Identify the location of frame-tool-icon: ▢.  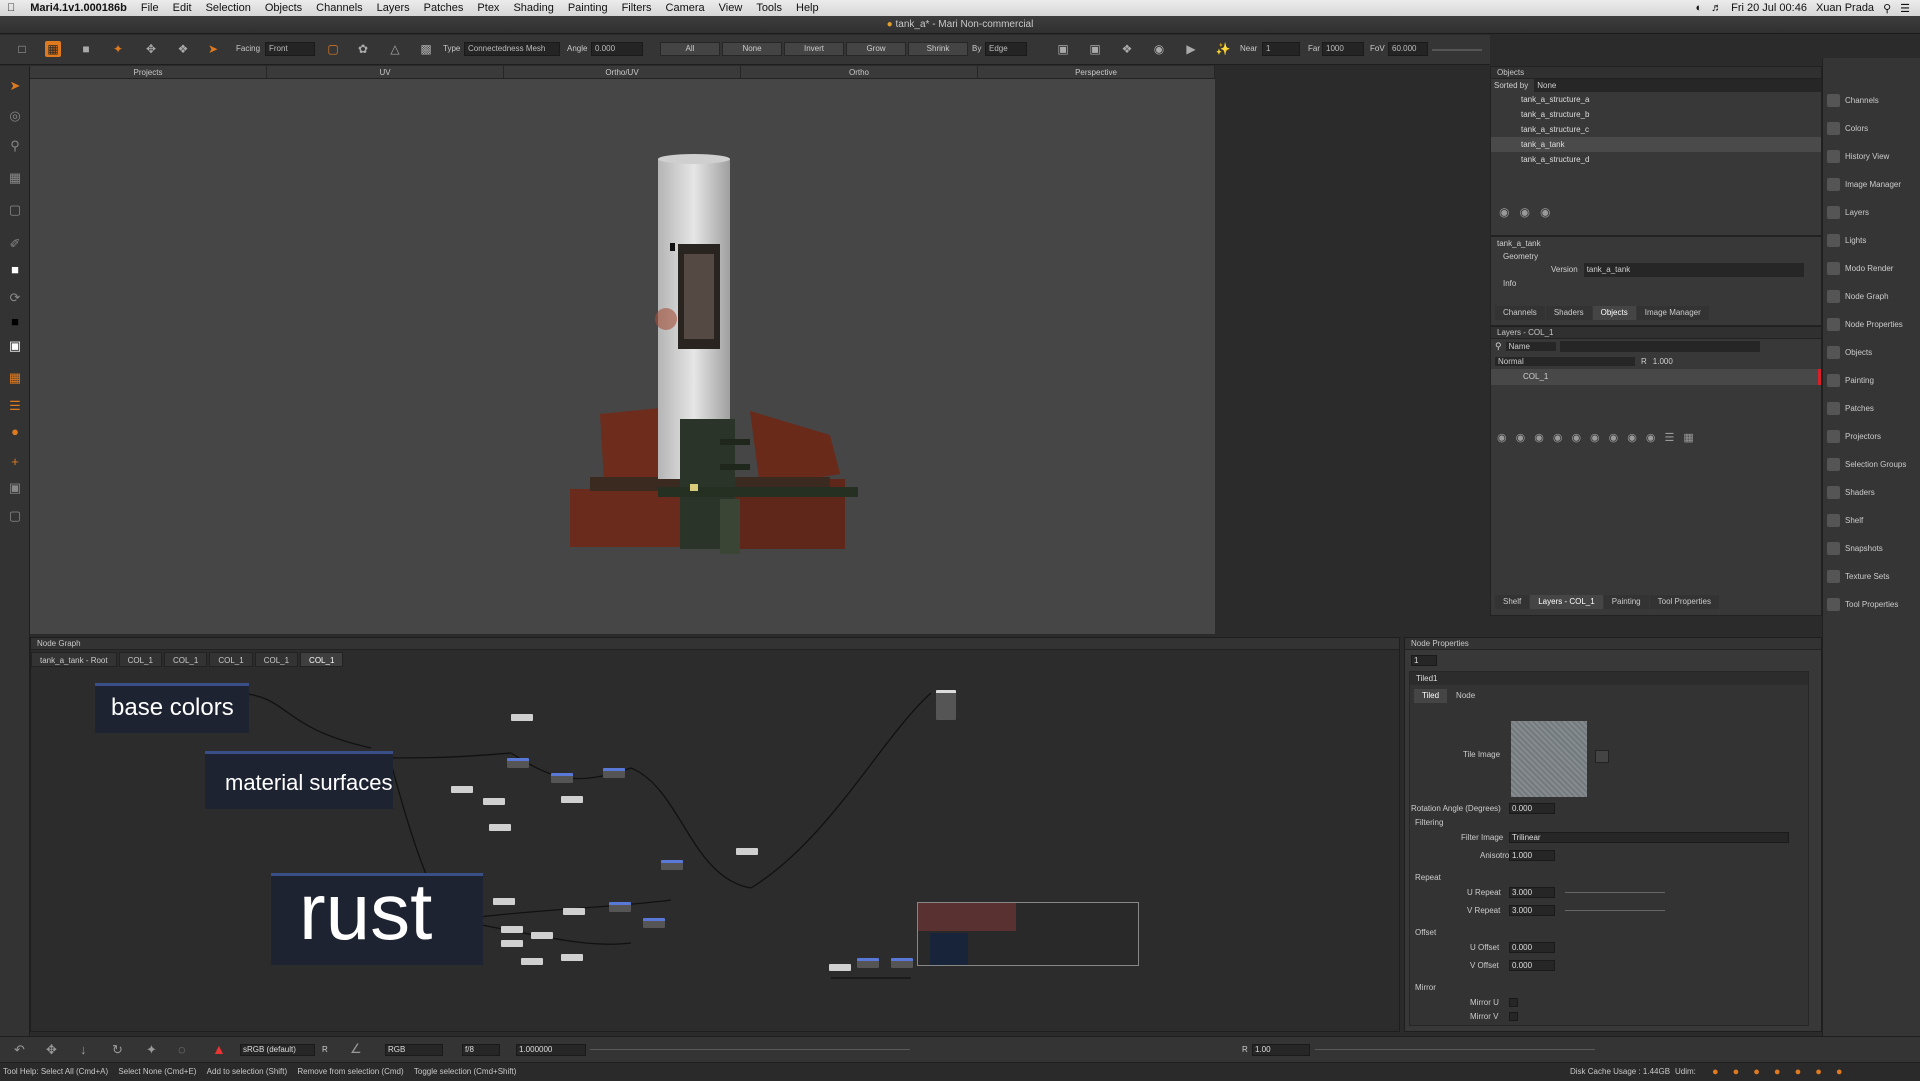
(15, 516).